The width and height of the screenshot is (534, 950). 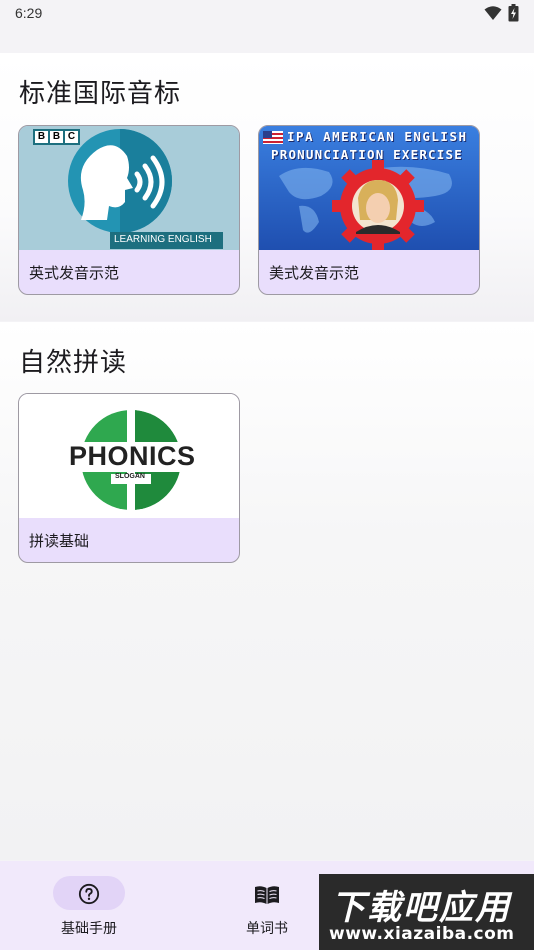 I want to click on ipa-title-line2: PRONUNCIATION EXERCISE, so click(x=367, y=154).